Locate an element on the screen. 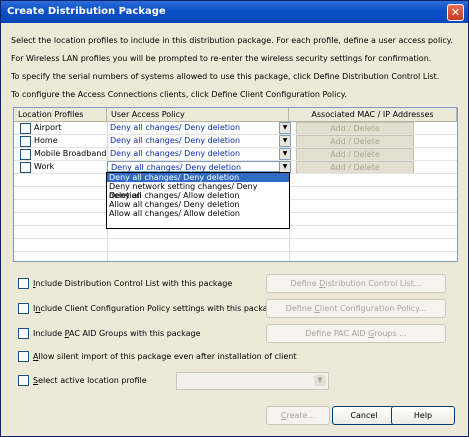 This screenshot has height=437, width=469. include-pac-checkbox is located at coordinates (23, 333).